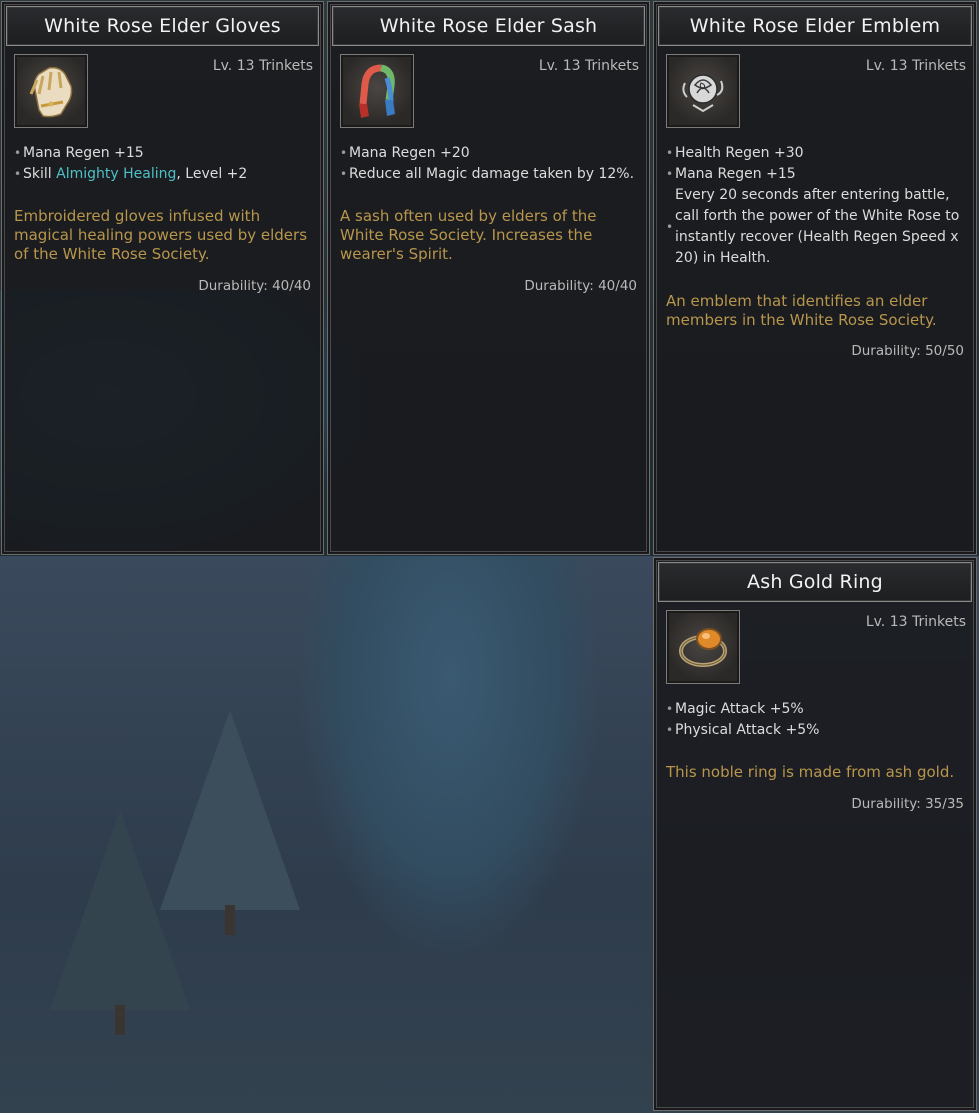 The width and height of the screenshot is (979, 1113). Describe the element at coordinates (40, 174) in the screenshot. I see `stat-prefix: Skill` at that location.